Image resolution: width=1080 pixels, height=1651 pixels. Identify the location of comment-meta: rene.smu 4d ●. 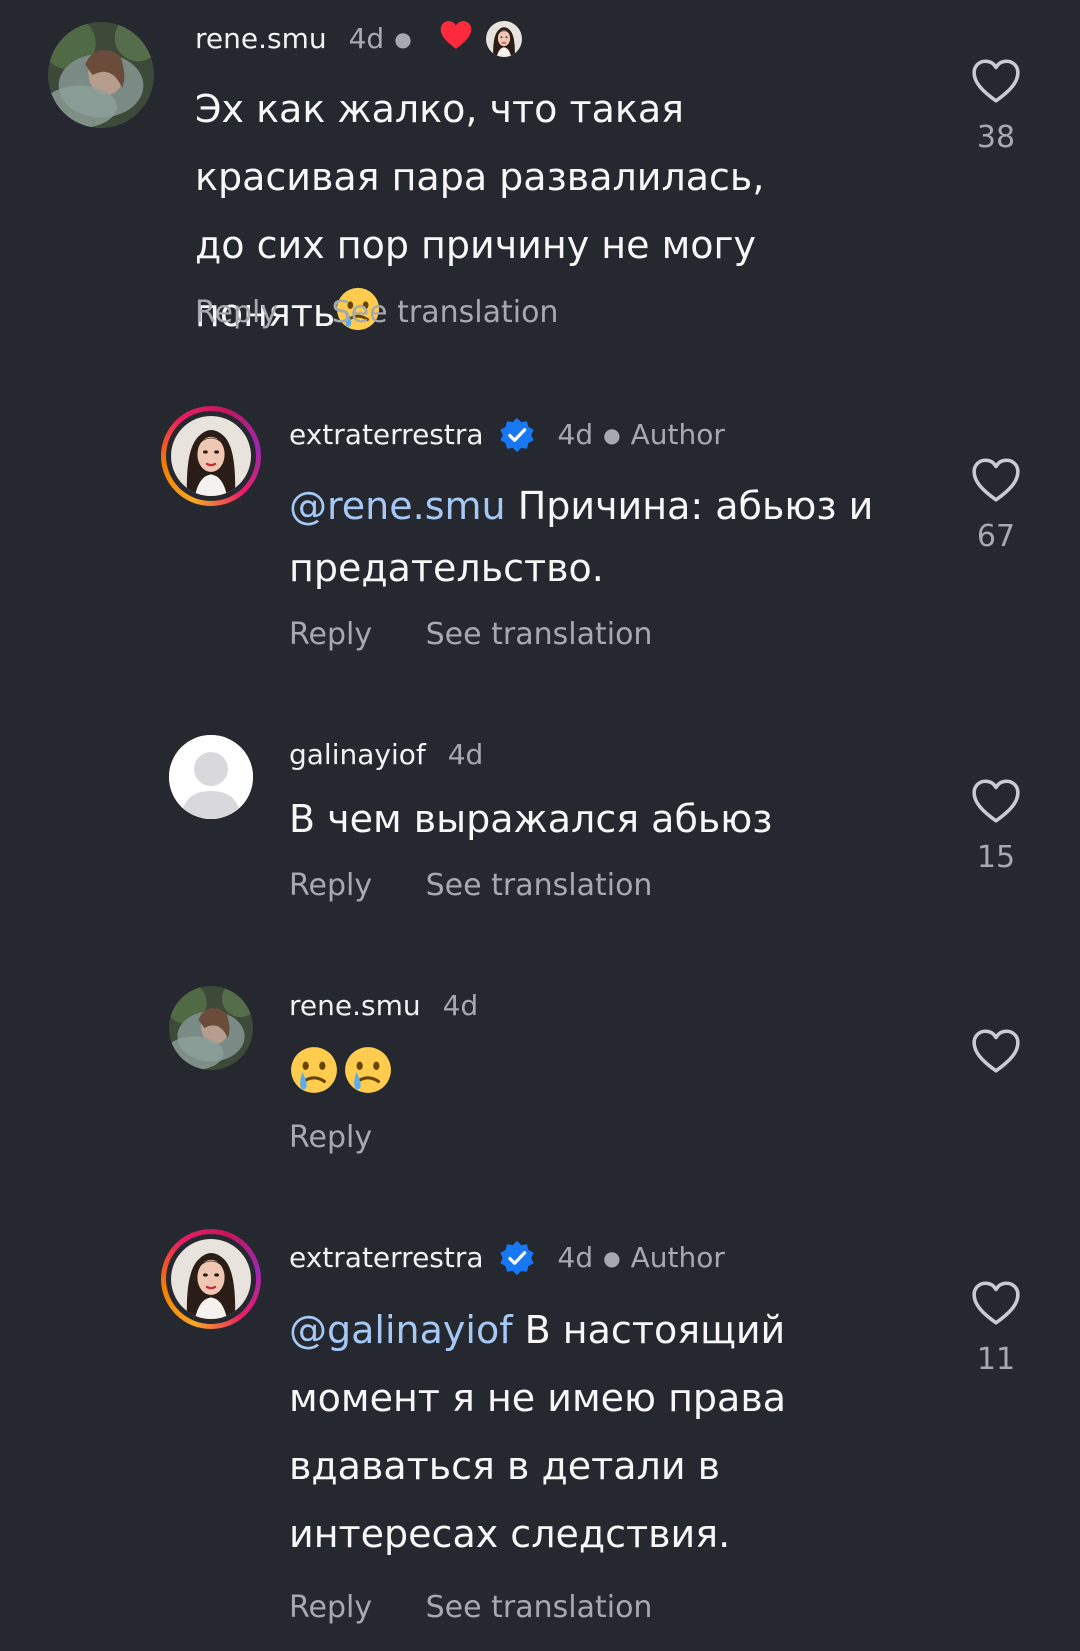
(359, 39).